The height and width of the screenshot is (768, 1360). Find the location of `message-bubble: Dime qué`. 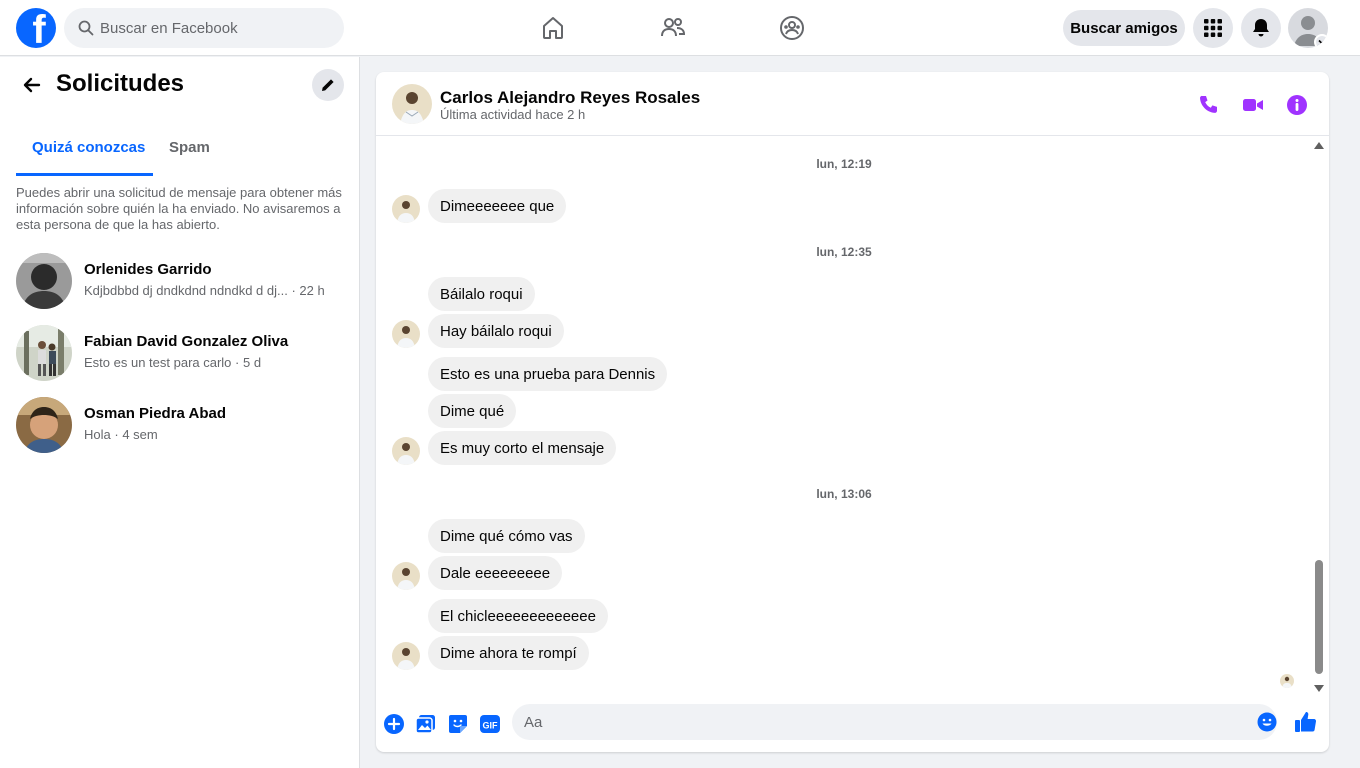

message-bubble: Dime qué is located at coordinates (472, 411).